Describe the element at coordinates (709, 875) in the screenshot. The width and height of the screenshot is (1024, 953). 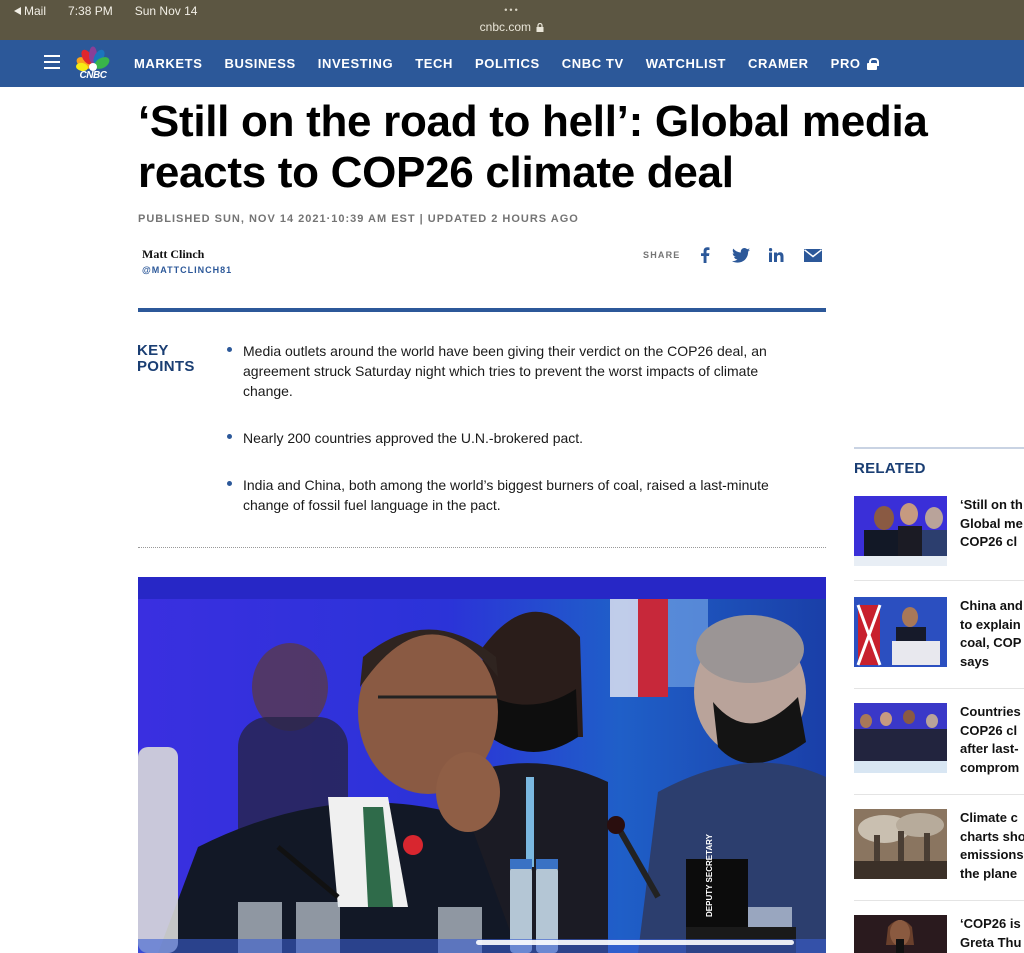
I see `photo-placard-text: DEPUTY SECRETARY` at that location.